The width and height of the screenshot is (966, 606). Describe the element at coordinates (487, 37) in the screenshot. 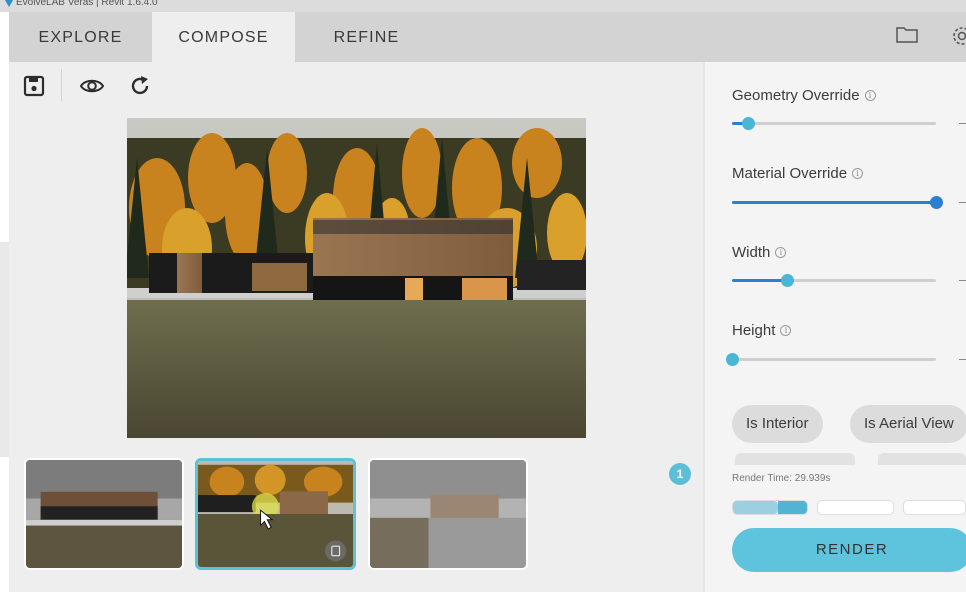

I see `tab-bar: EXPLORE COMPOSE REFINE` at that location.